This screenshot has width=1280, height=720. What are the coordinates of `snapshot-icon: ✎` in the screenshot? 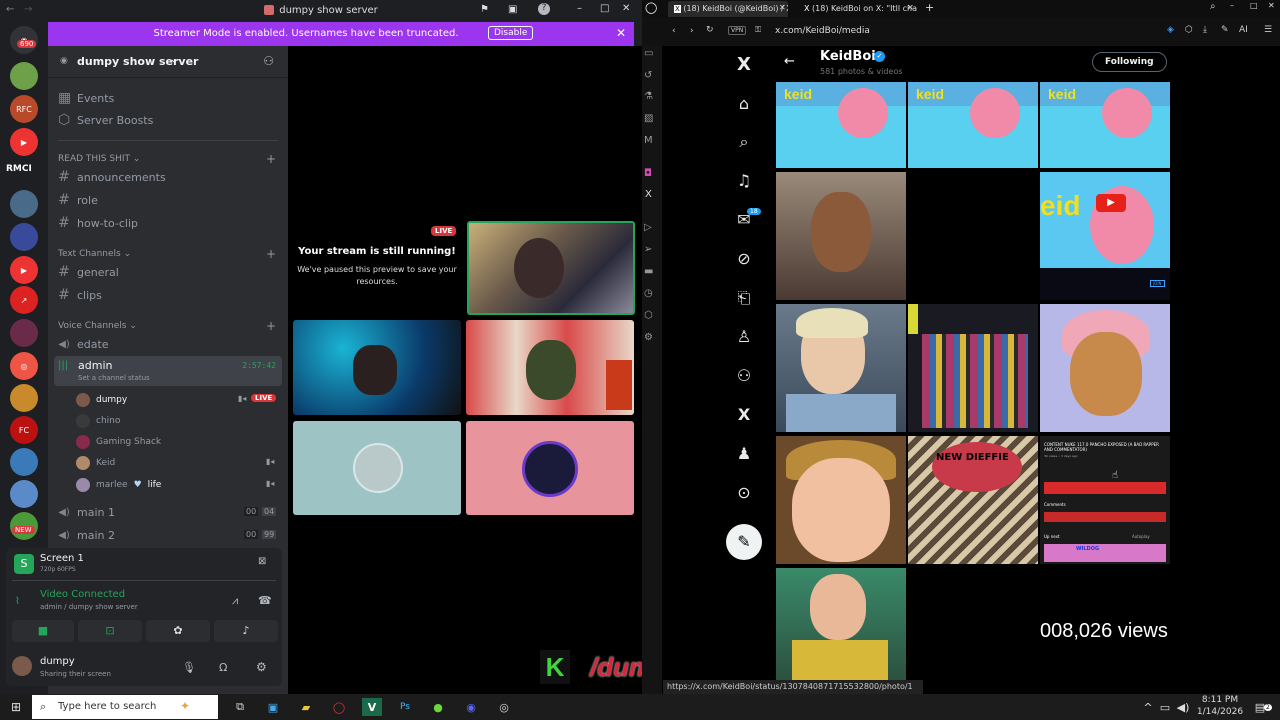 It's located at (1225, 30).